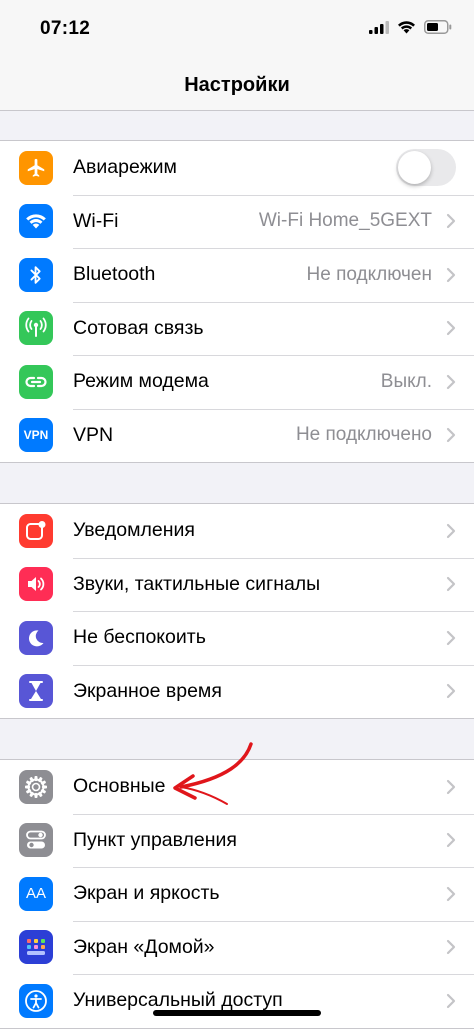  Describe the element at coordinates (406, 381) in the screenshot. I see `row-value: Выкл.` at that location.